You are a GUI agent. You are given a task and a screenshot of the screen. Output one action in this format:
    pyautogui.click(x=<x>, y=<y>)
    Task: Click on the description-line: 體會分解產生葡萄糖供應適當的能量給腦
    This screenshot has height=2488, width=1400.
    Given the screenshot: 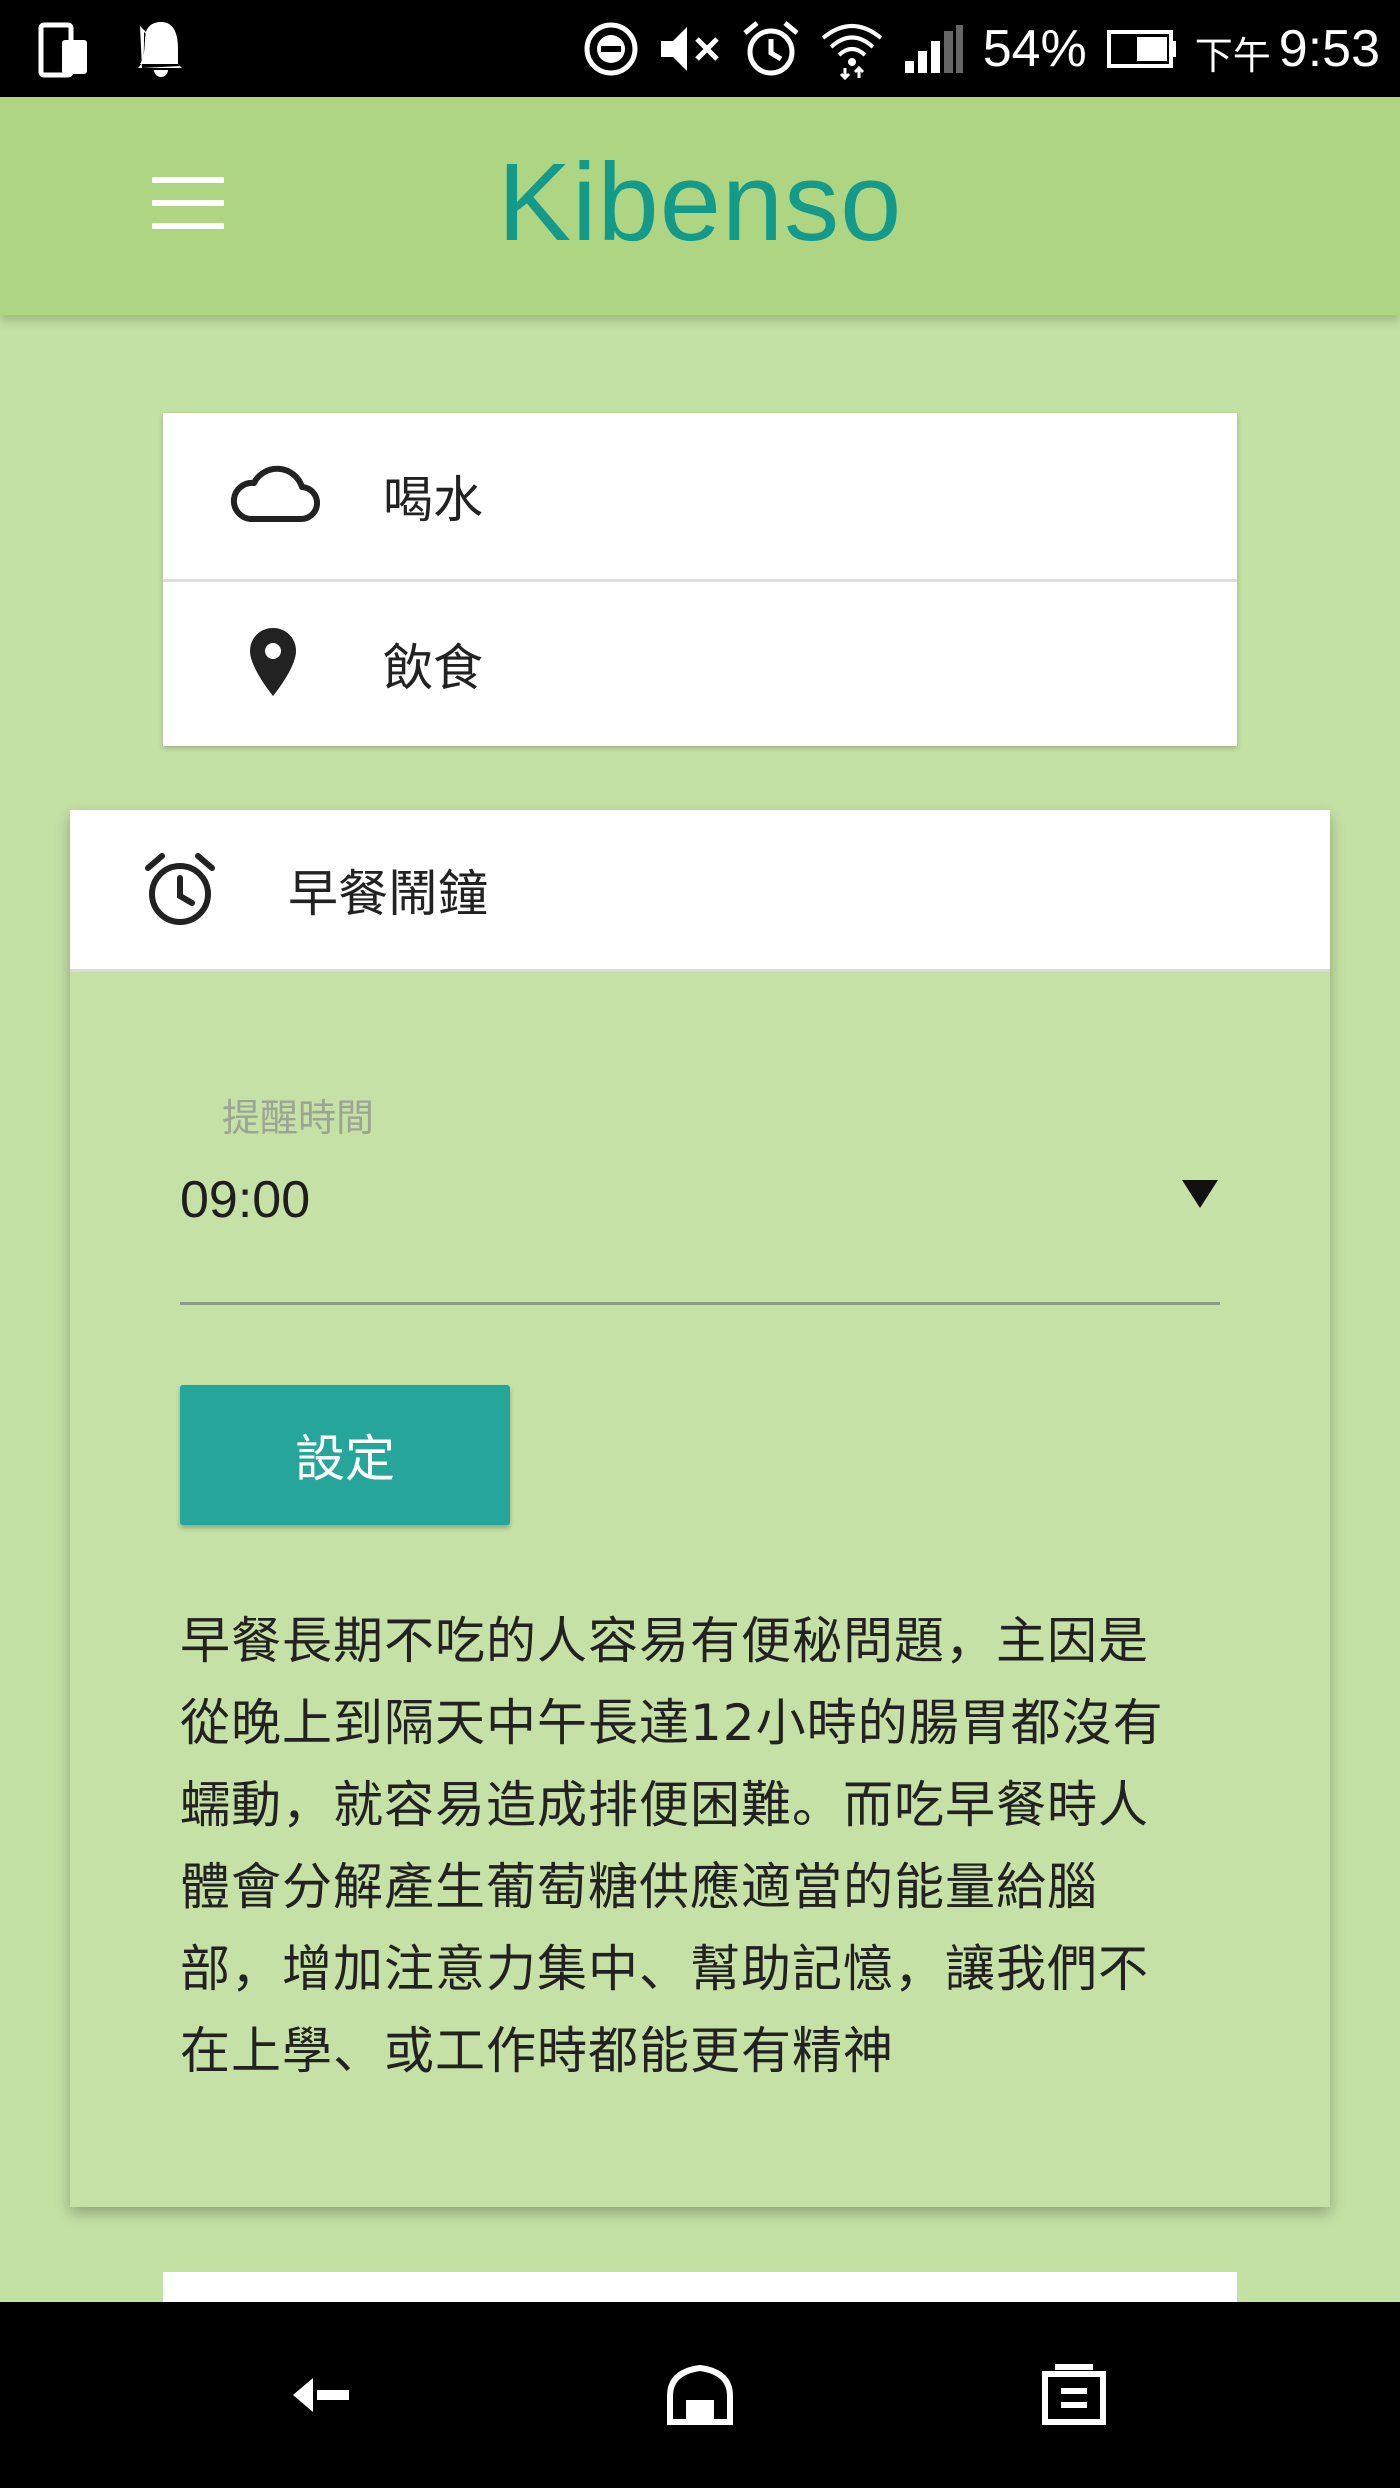 What is the action you would take?
    pyautogui.click(x=639, y=1887)
    